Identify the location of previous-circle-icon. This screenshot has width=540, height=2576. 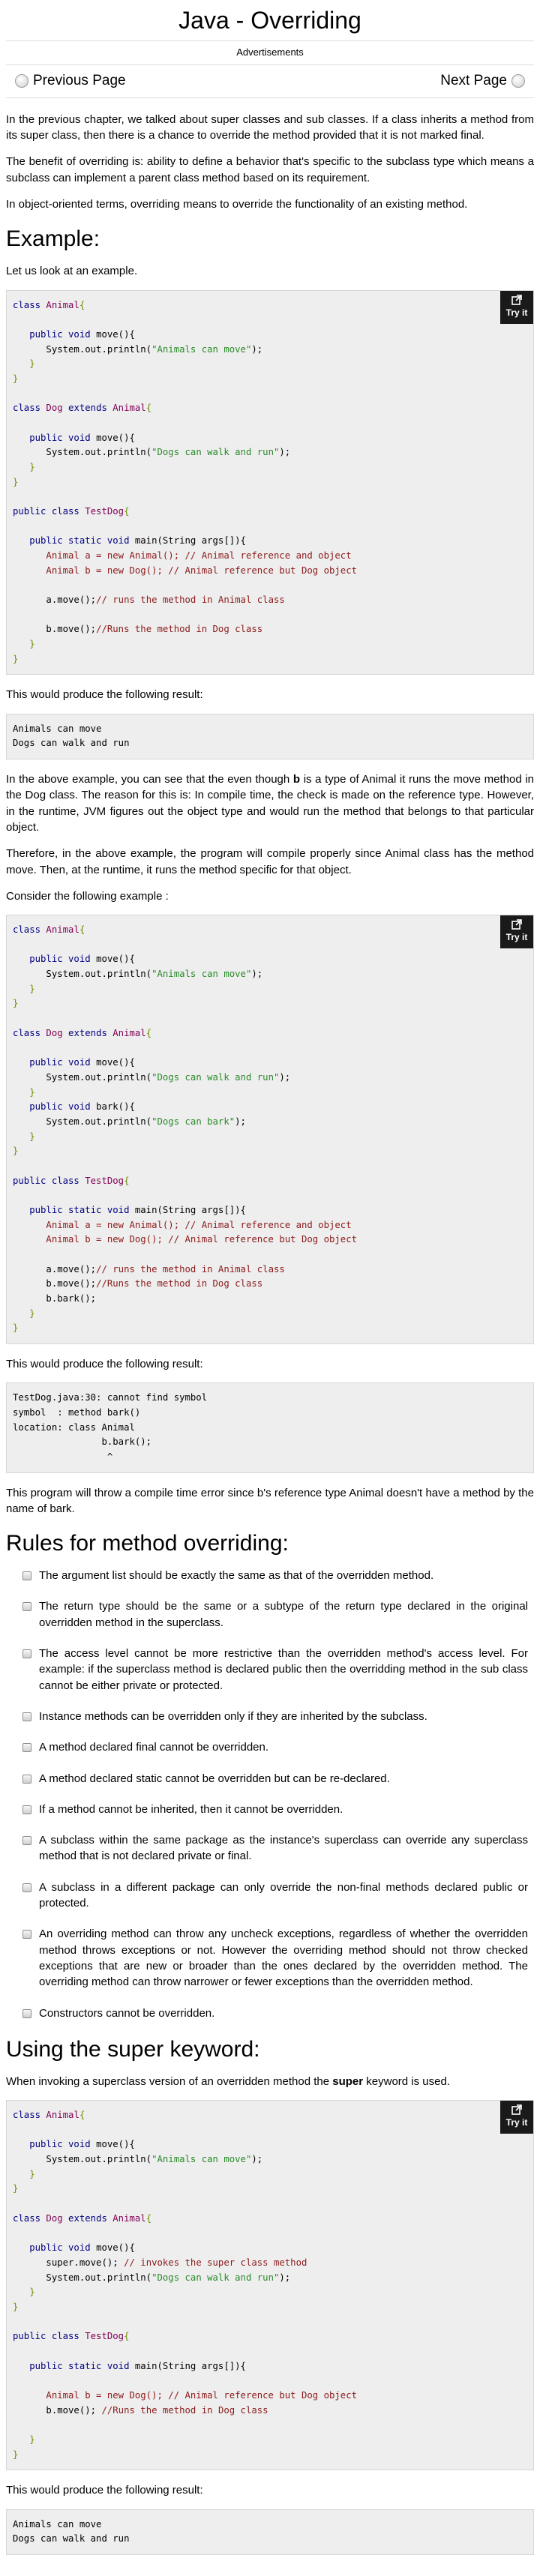
(21, 81).